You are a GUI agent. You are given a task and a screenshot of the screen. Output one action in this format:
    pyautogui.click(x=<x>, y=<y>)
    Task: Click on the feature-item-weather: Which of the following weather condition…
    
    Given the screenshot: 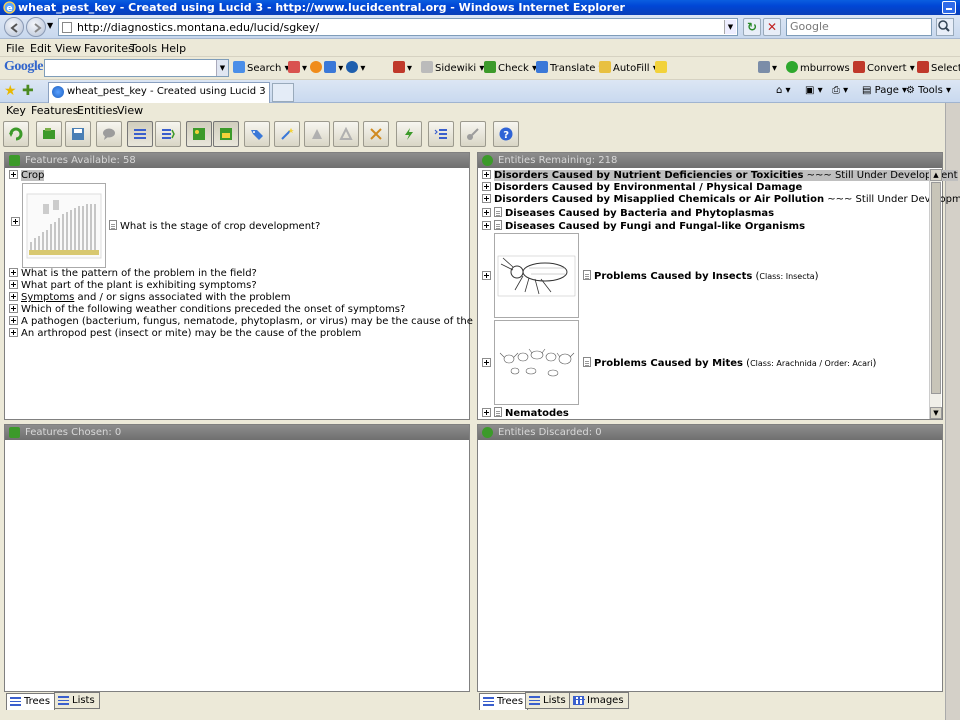 What is the action you would take?
    pyautogui.click(x=207, y=310)
    